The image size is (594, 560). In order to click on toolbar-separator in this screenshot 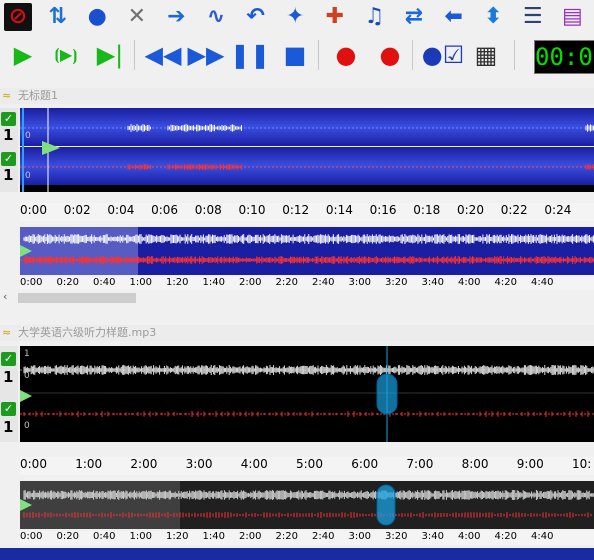, I will do `click(318, 55)`.